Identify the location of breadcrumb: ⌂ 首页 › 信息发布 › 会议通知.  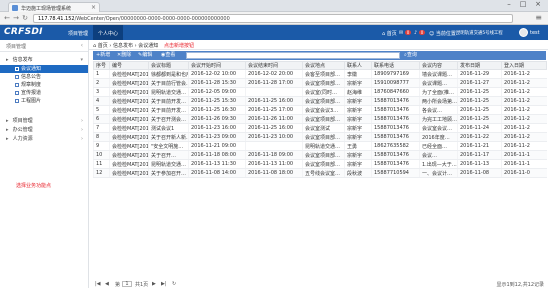
(318, 45).